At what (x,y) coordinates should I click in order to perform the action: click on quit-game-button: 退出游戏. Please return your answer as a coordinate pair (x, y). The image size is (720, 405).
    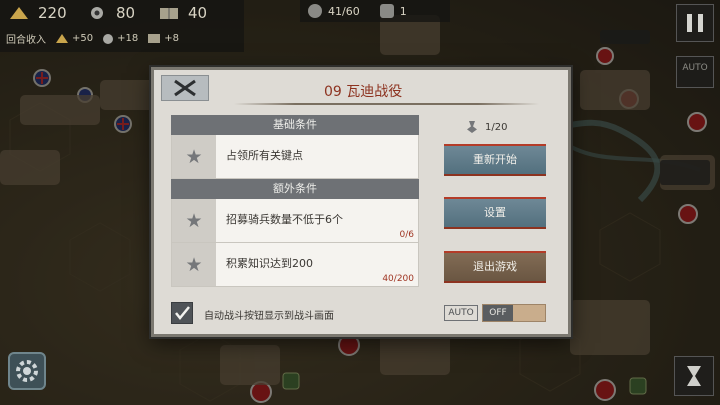
    Looking at the image, I should click on (495, 267).